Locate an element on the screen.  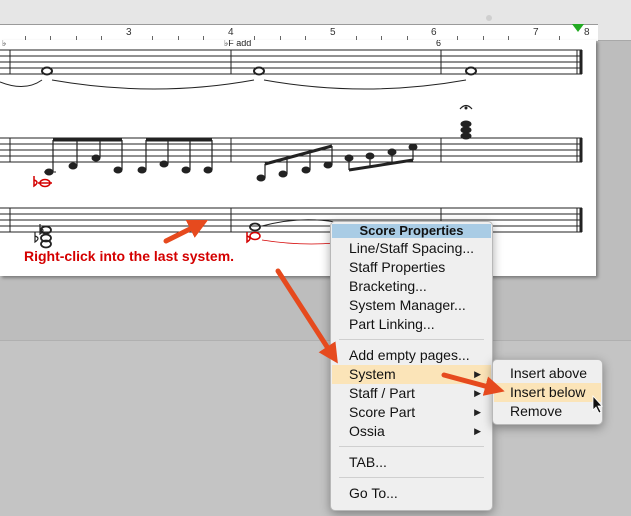
submenu-item-label: Insert below is located at coordinates (548, 392).